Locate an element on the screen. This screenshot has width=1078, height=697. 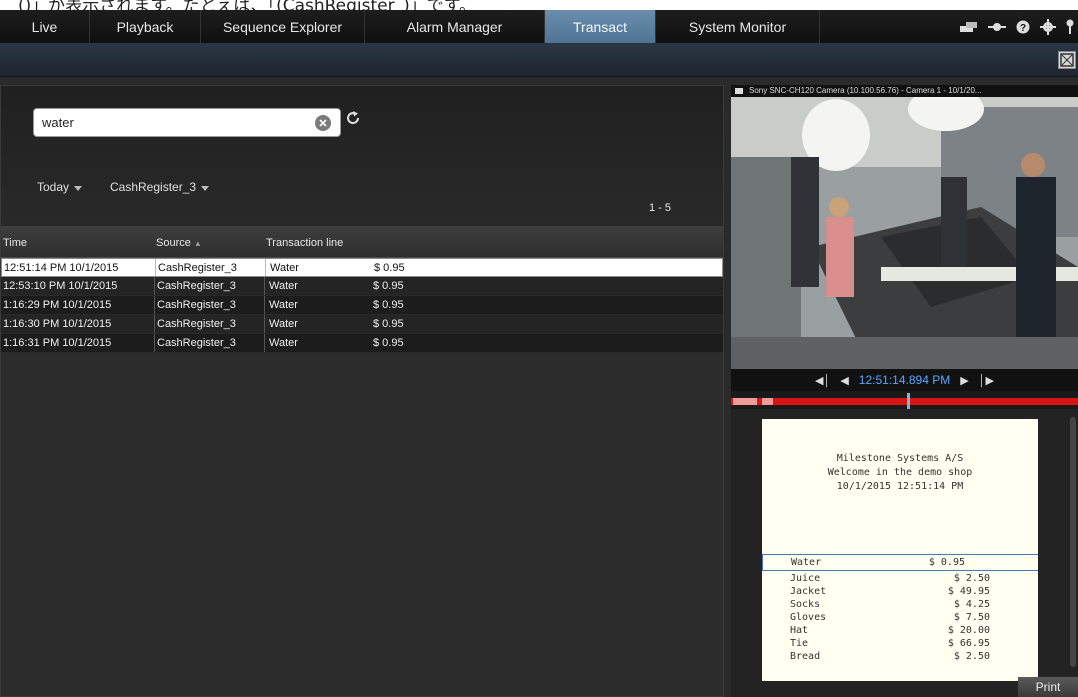
timeline-recording-bar is located at coordinates (904, 401).